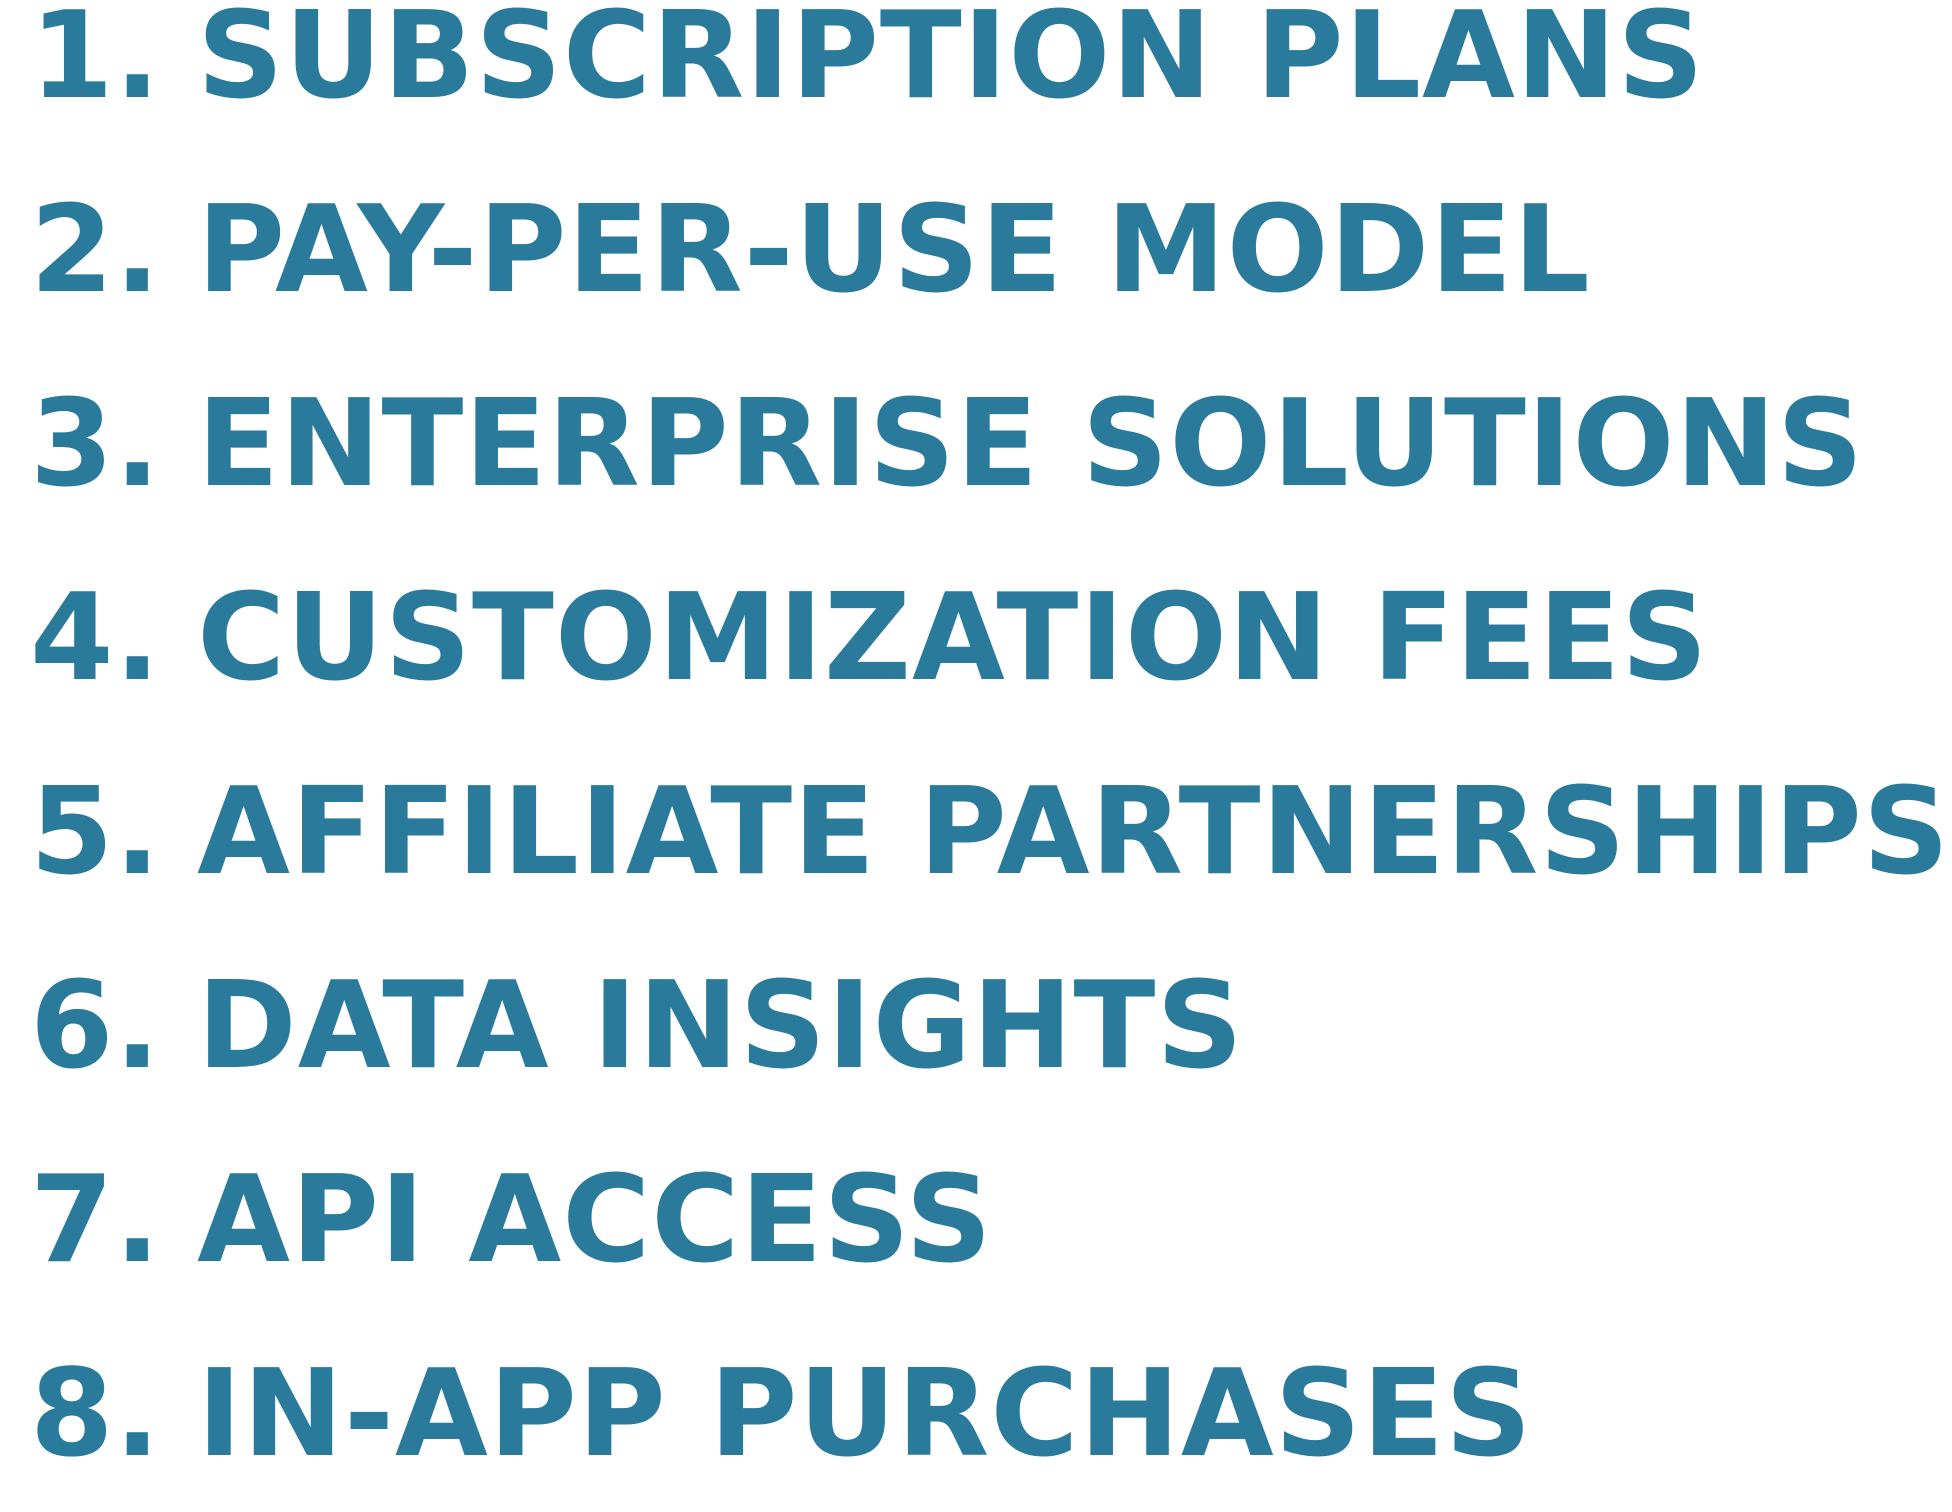 The height and width of the screenshot is (1512, 1952). I want to click on list-item: 4. CUSTOMIZATION FEES, so click(869, 638).